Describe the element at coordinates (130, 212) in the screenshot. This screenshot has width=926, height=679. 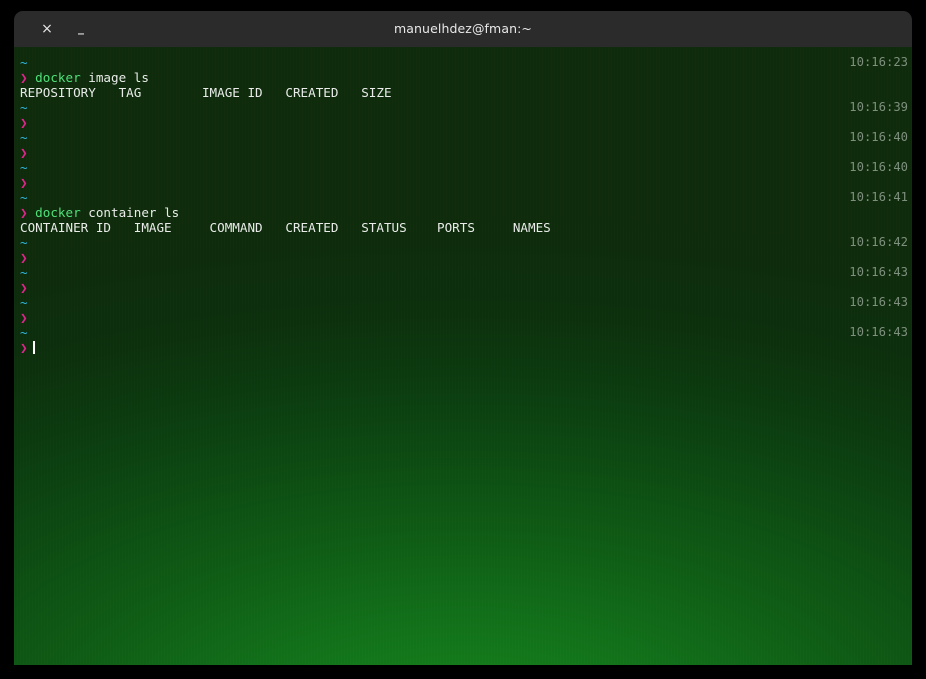
I see `command-args: container ls` at that location.